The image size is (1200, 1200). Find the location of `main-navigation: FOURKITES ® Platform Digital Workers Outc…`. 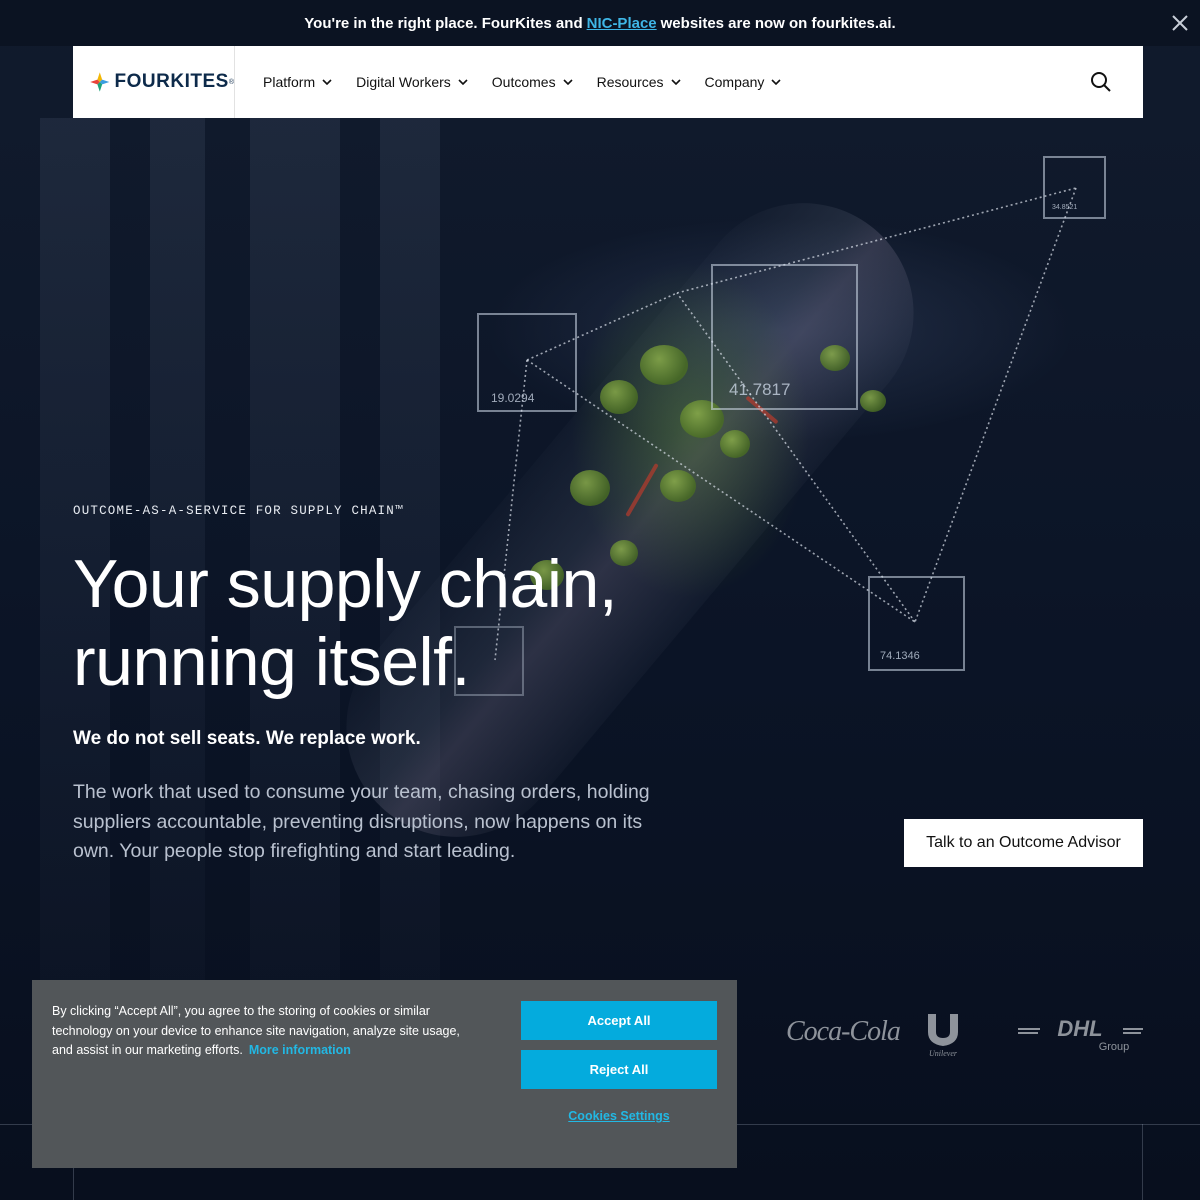

main-navigation: FOURKITES ® Platform Digital Workers Outc… is located at coordinates (608, 82).